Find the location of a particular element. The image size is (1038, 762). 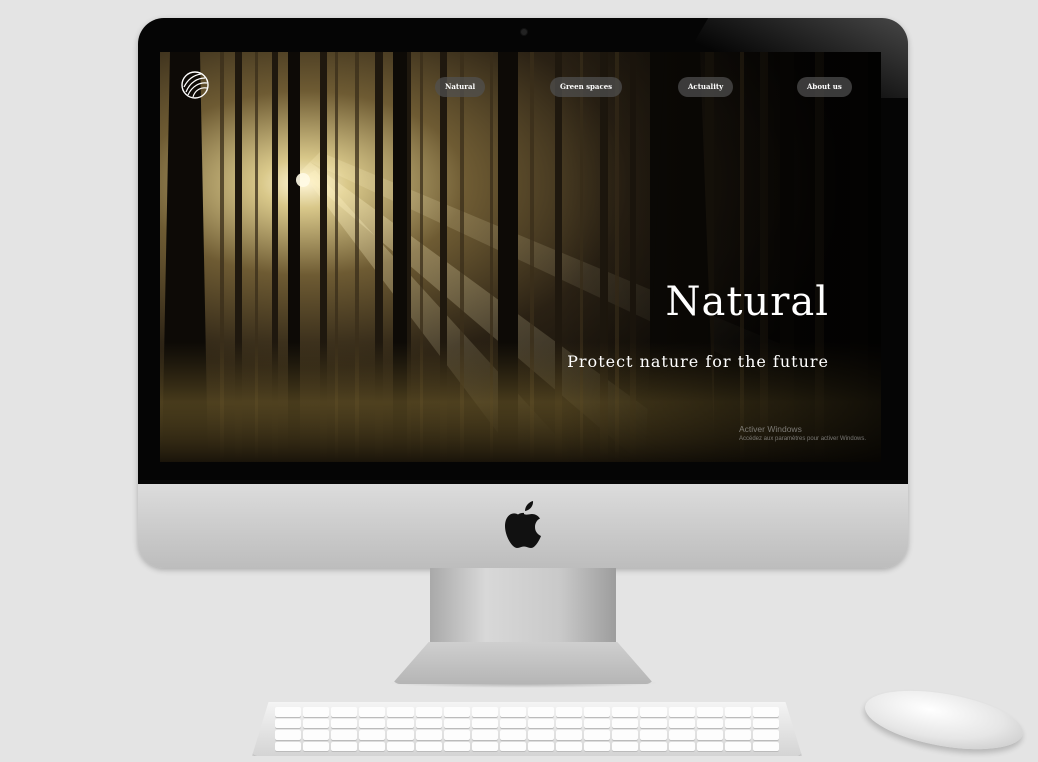

keyboard-keys is located at coordinates (527, 729).